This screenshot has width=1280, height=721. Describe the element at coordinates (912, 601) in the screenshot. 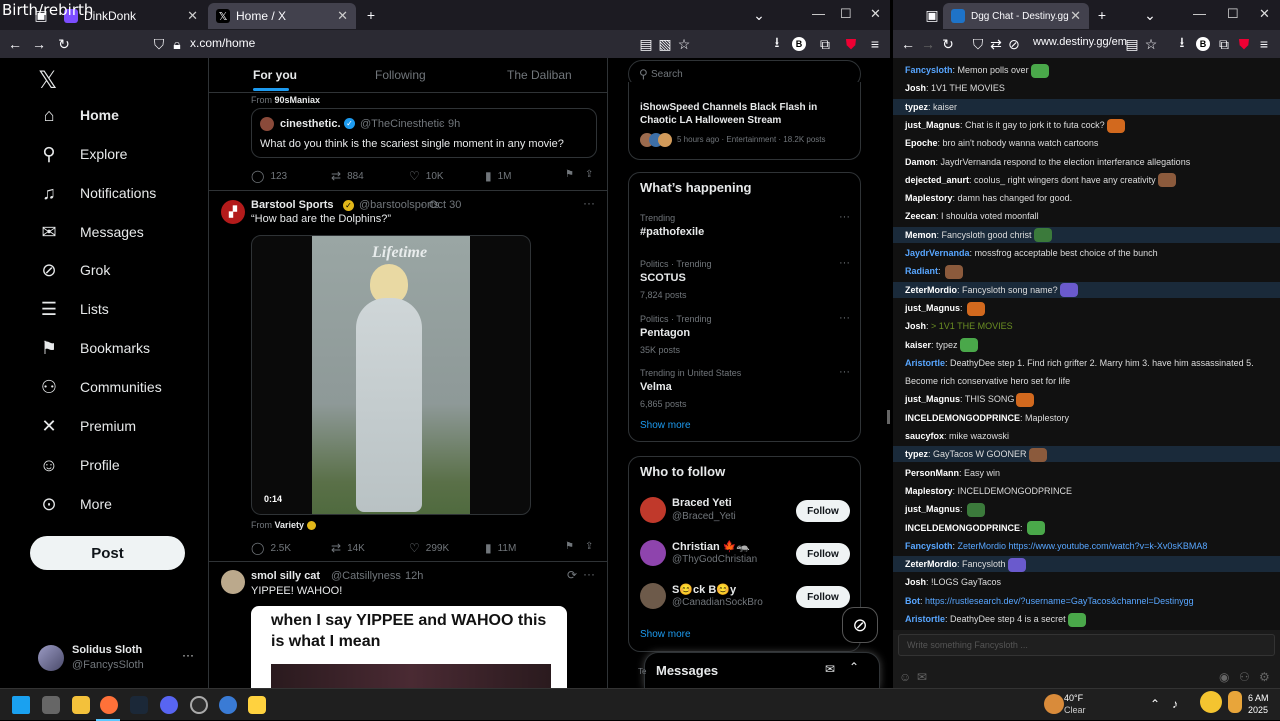

I see `chat-username: Bot` at that location.